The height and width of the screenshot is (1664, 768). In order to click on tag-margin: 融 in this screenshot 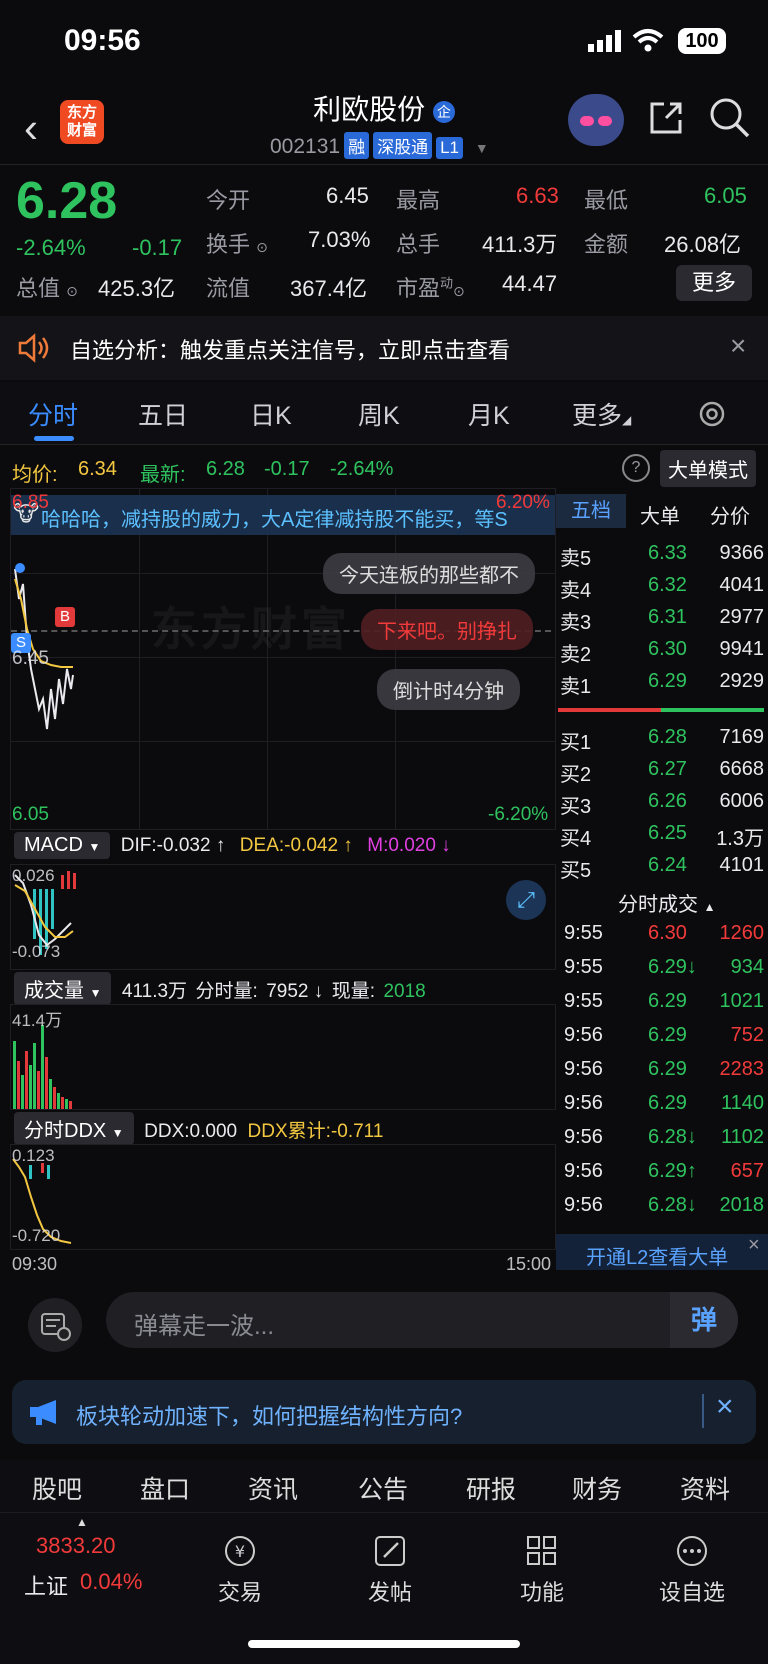, I will do `click(357, 145)`.